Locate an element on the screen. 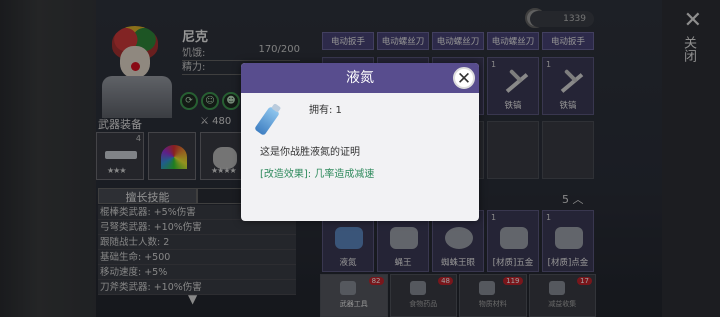 The width and height of the screenshot is (720, 317). item-image is located at coordinates (271, 119).